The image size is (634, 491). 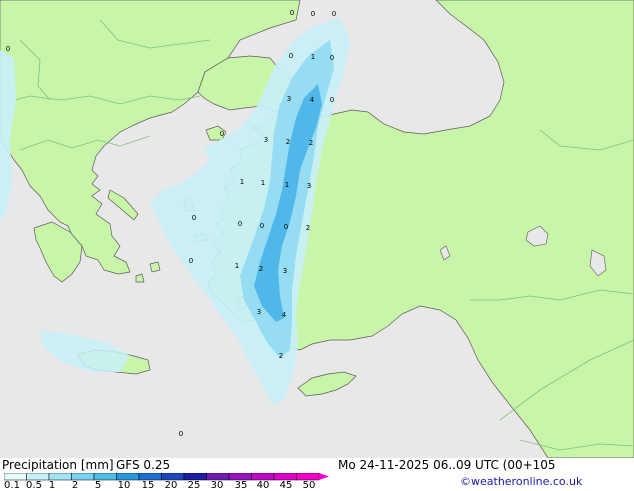 What do you see at coordinates (309, 485) in the screenshot?
I see `color-scale-label: 50` at bounding box center [309, 485].